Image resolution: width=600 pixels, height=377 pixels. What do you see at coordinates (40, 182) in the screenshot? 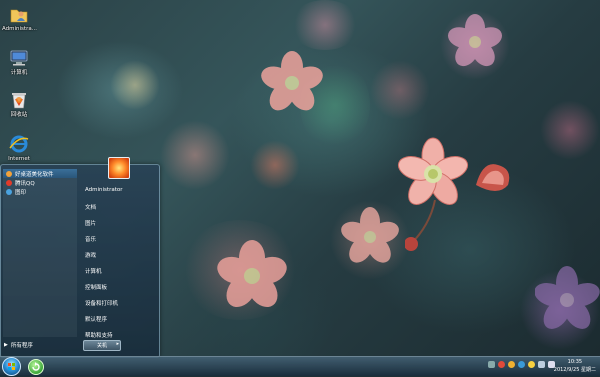
I see `start-menu-item: 腾讯QQ` at bounding box center [40, 182].